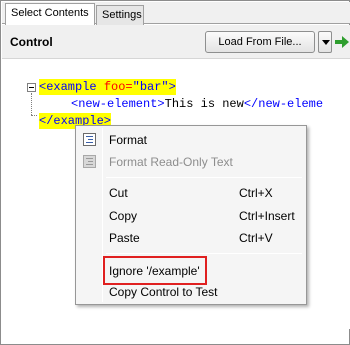 The image size is (350, 345). I want to click on menu-item-label: Copy, so click(123, 216).